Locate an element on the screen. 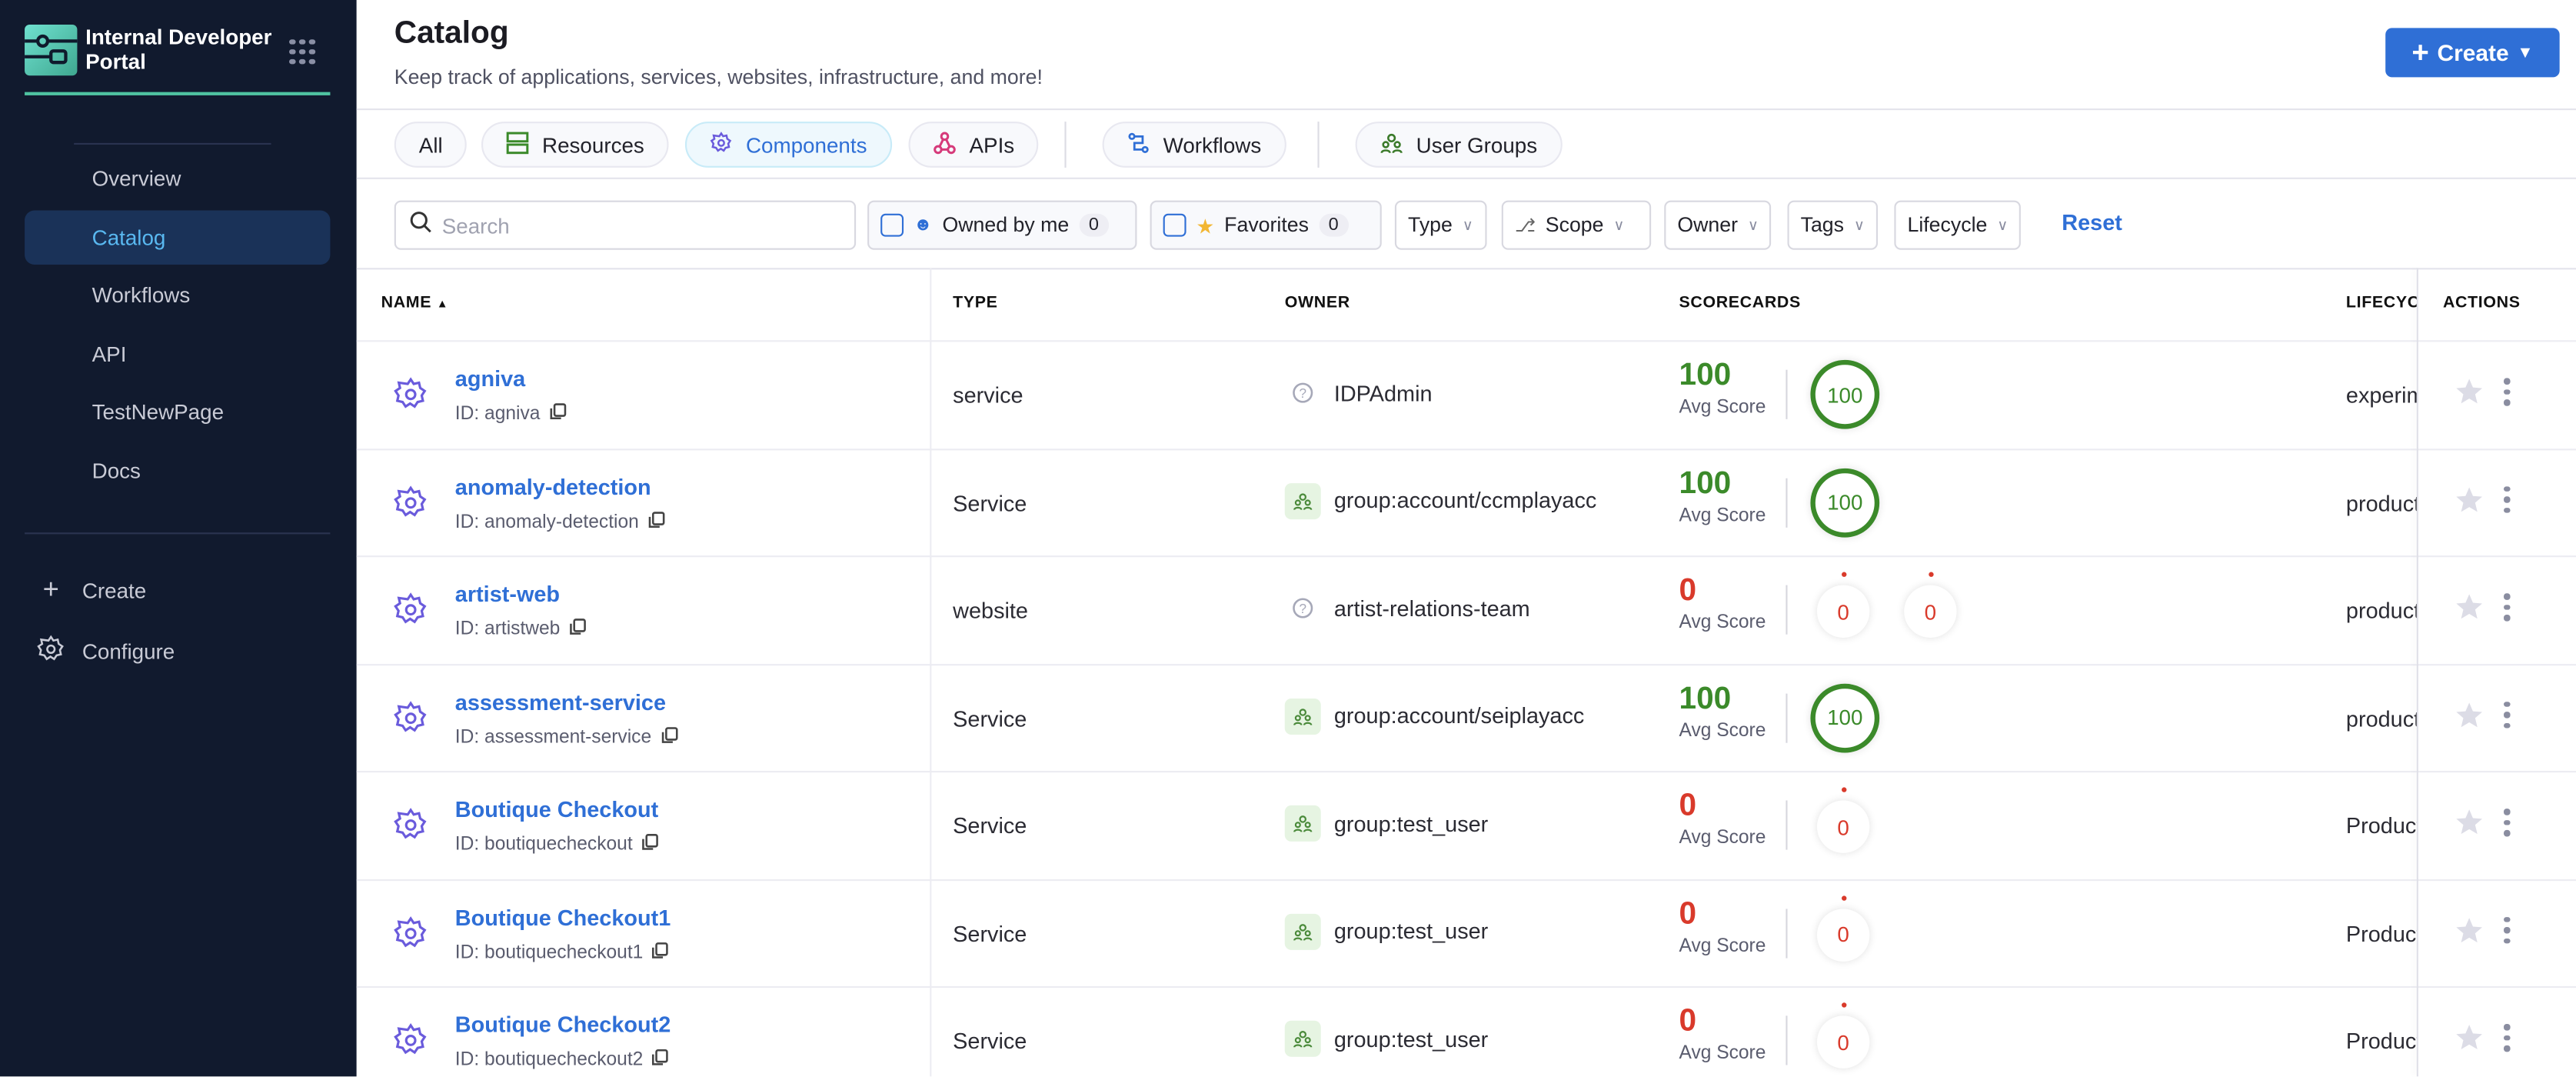 Image resolution: width=2576 pixels, height=1077 pixels. entity-id-text: ID: boutiquecheckout2 is located at coordinates (549, 1060).